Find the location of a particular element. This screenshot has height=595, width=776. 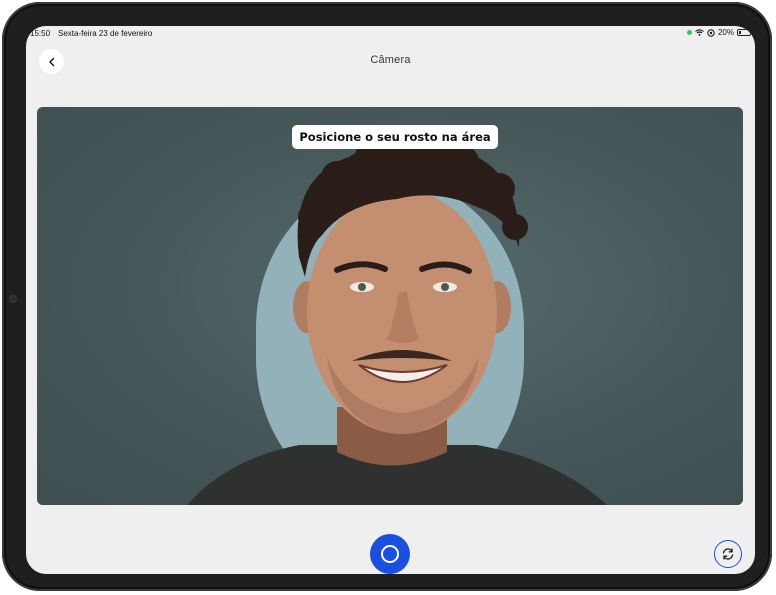

battery-icon is located at coordinates (744, 32).